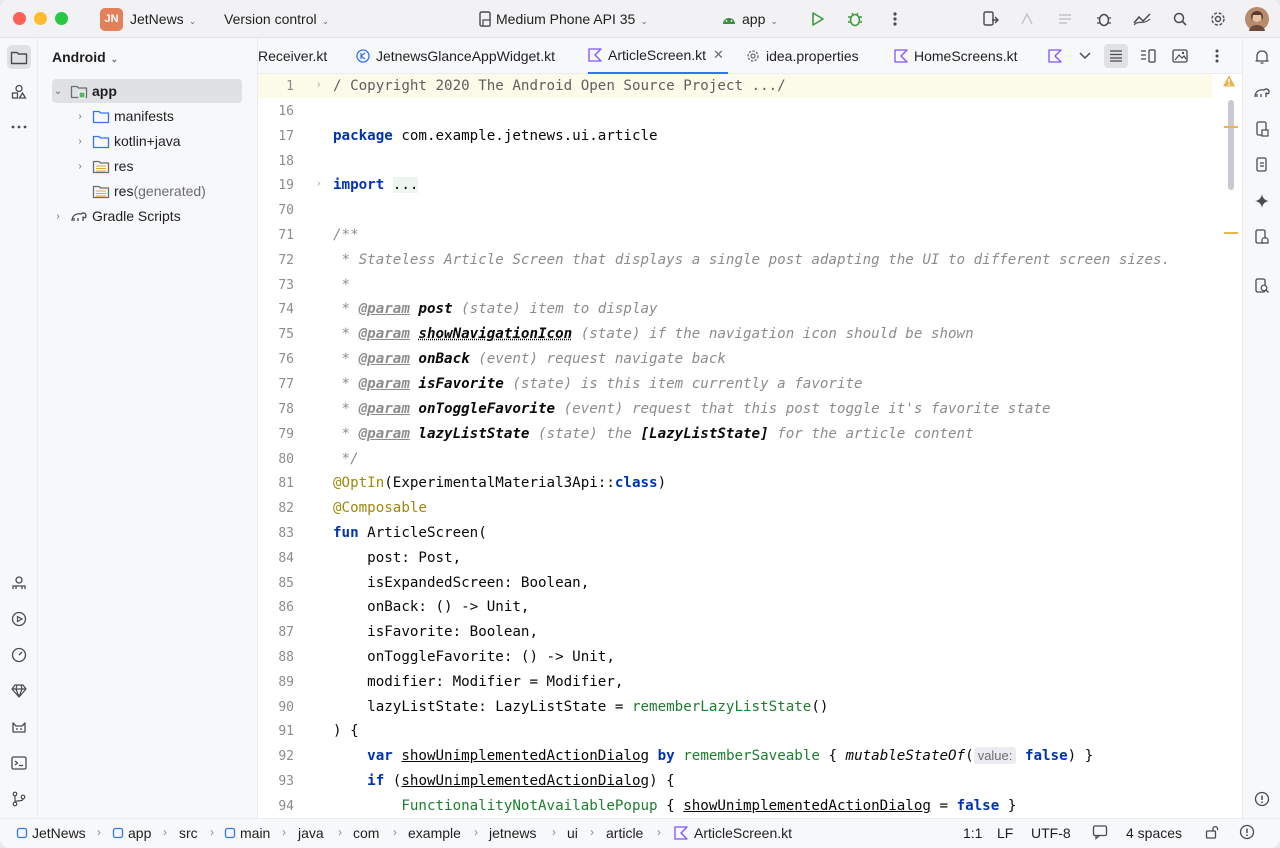  Describe the element at coordinates (247, 833) in the screenshot. I see `breadcrumb-main: main` at that location.